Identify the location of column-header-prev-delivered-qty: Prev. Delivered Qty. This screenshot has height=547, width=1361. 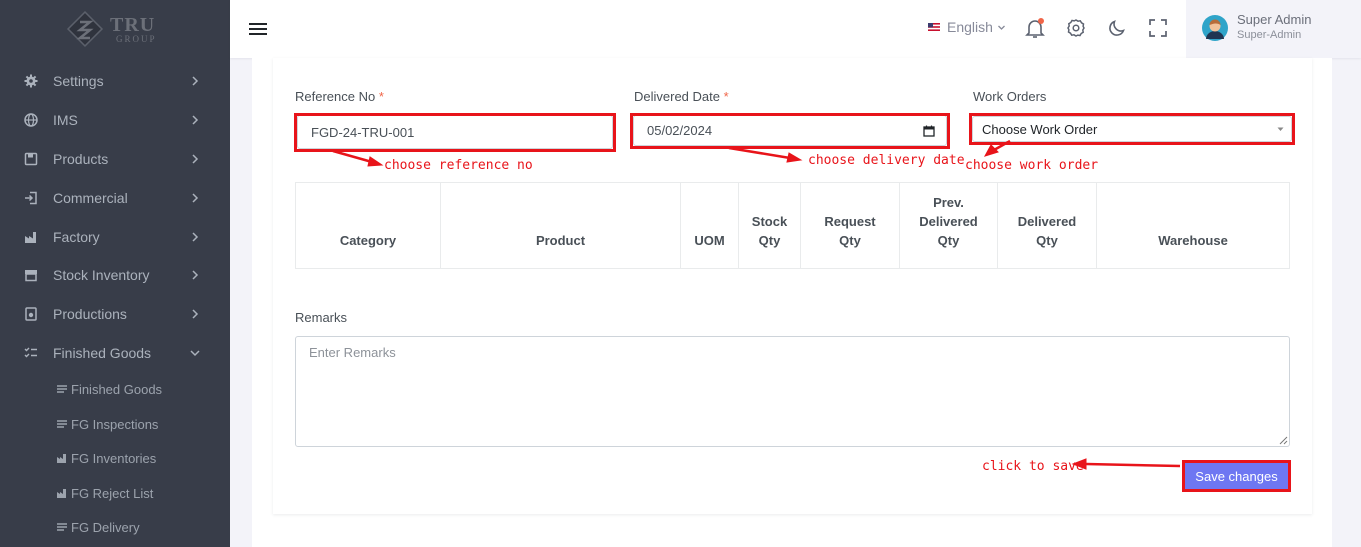
(949, 225).